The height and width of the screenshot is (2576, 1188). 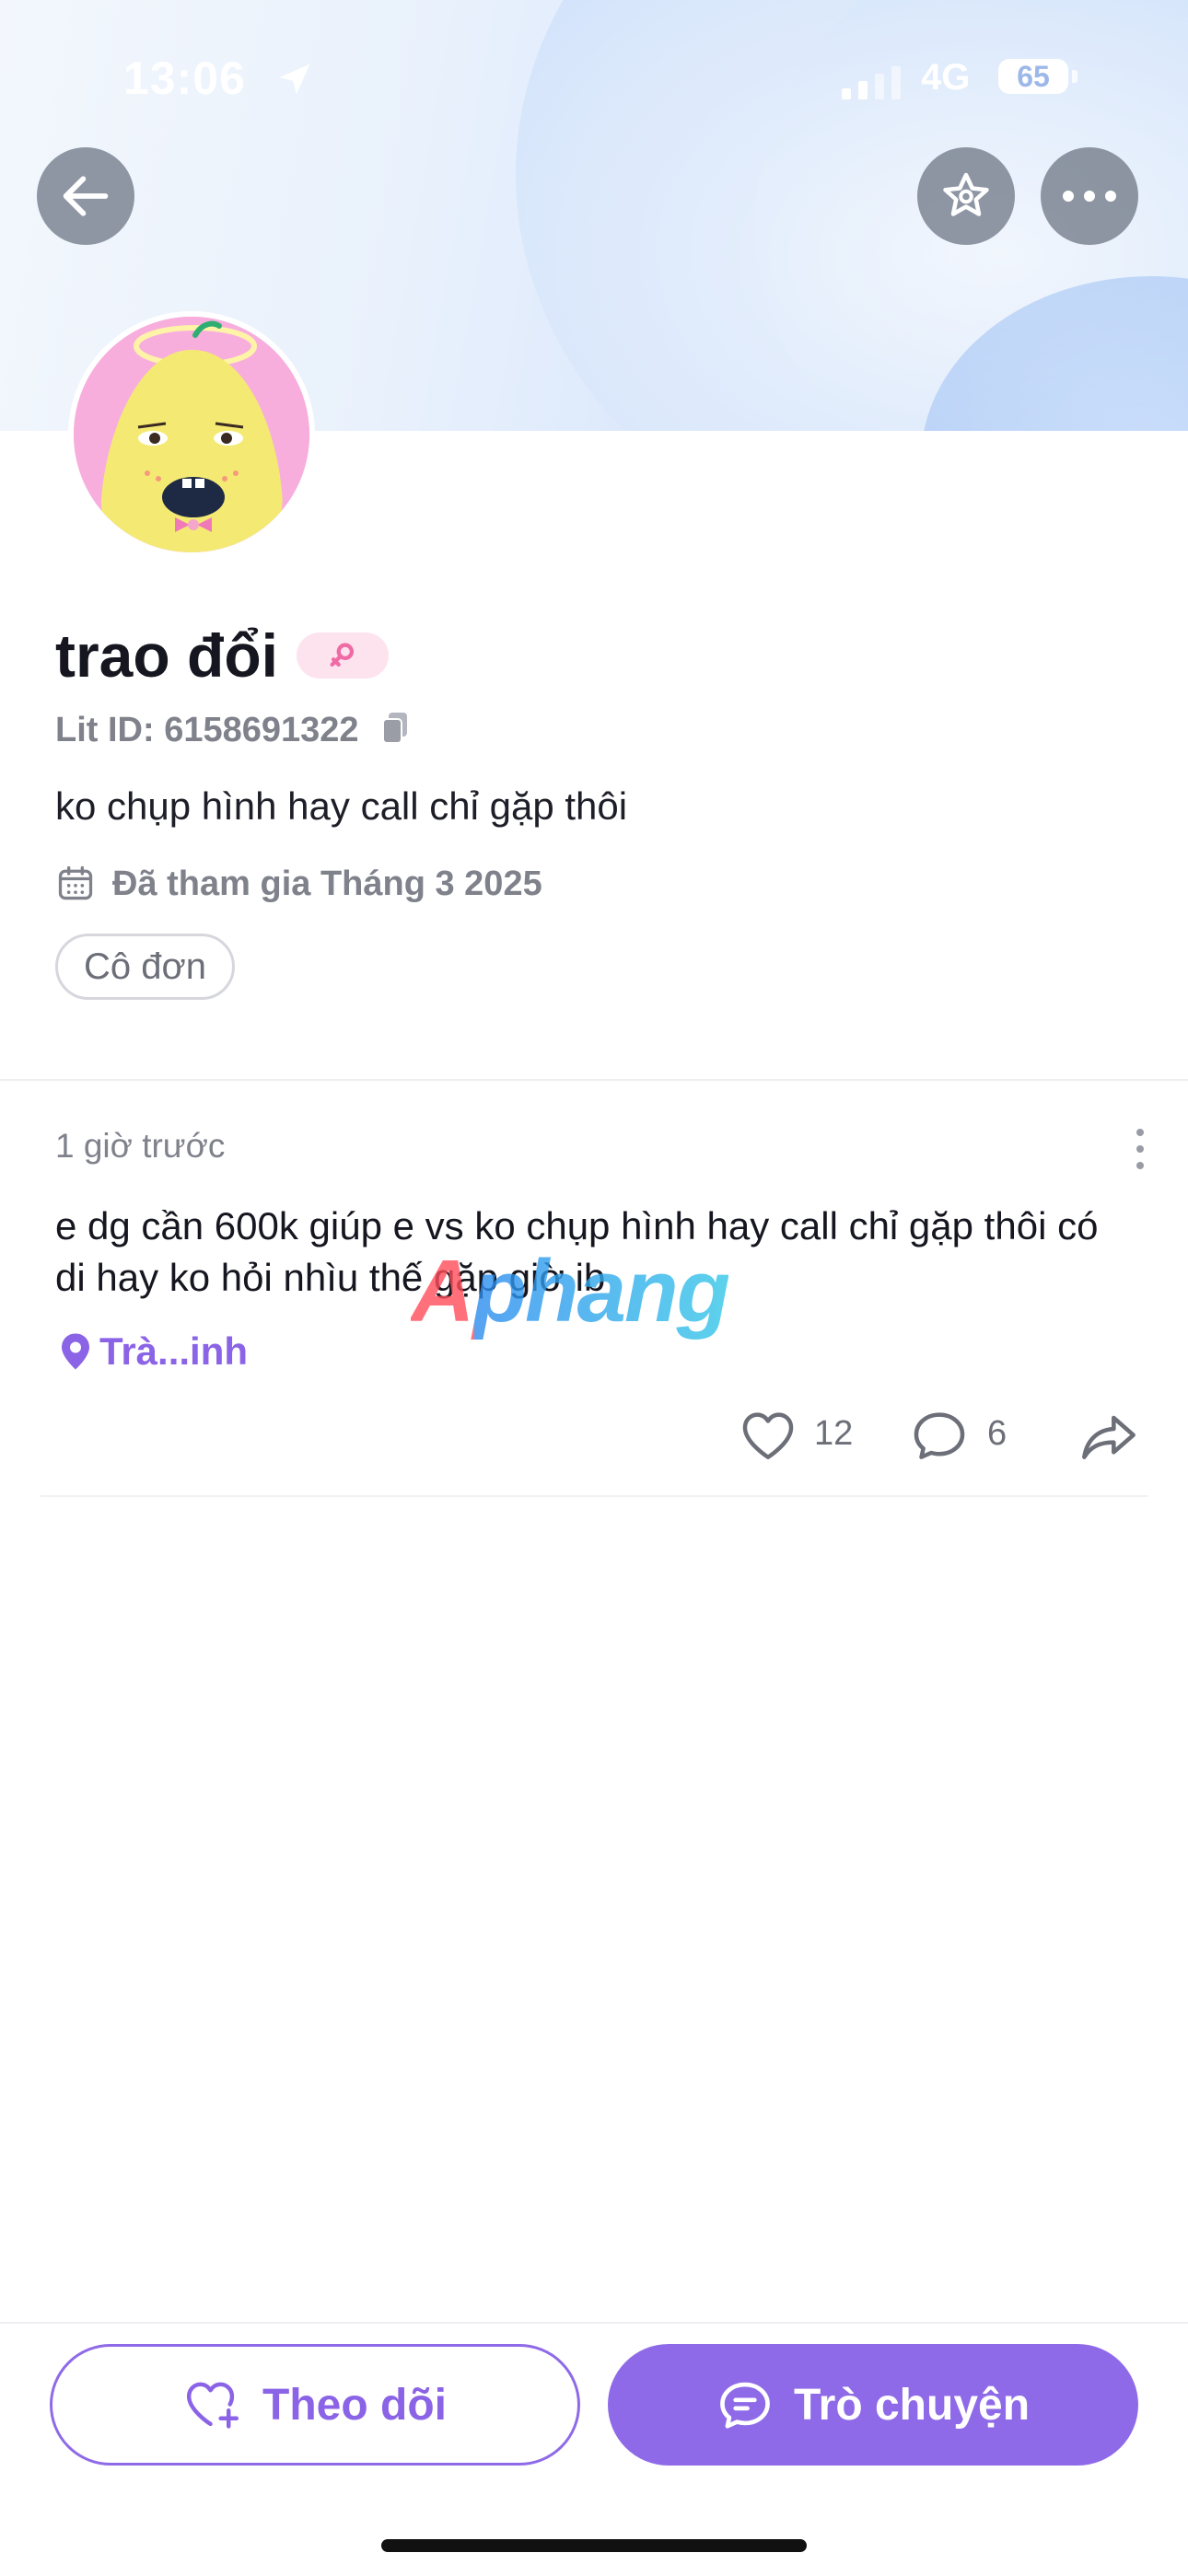 I want to click on chat-button: Trò chuyện, so click(x=873, y=2405).